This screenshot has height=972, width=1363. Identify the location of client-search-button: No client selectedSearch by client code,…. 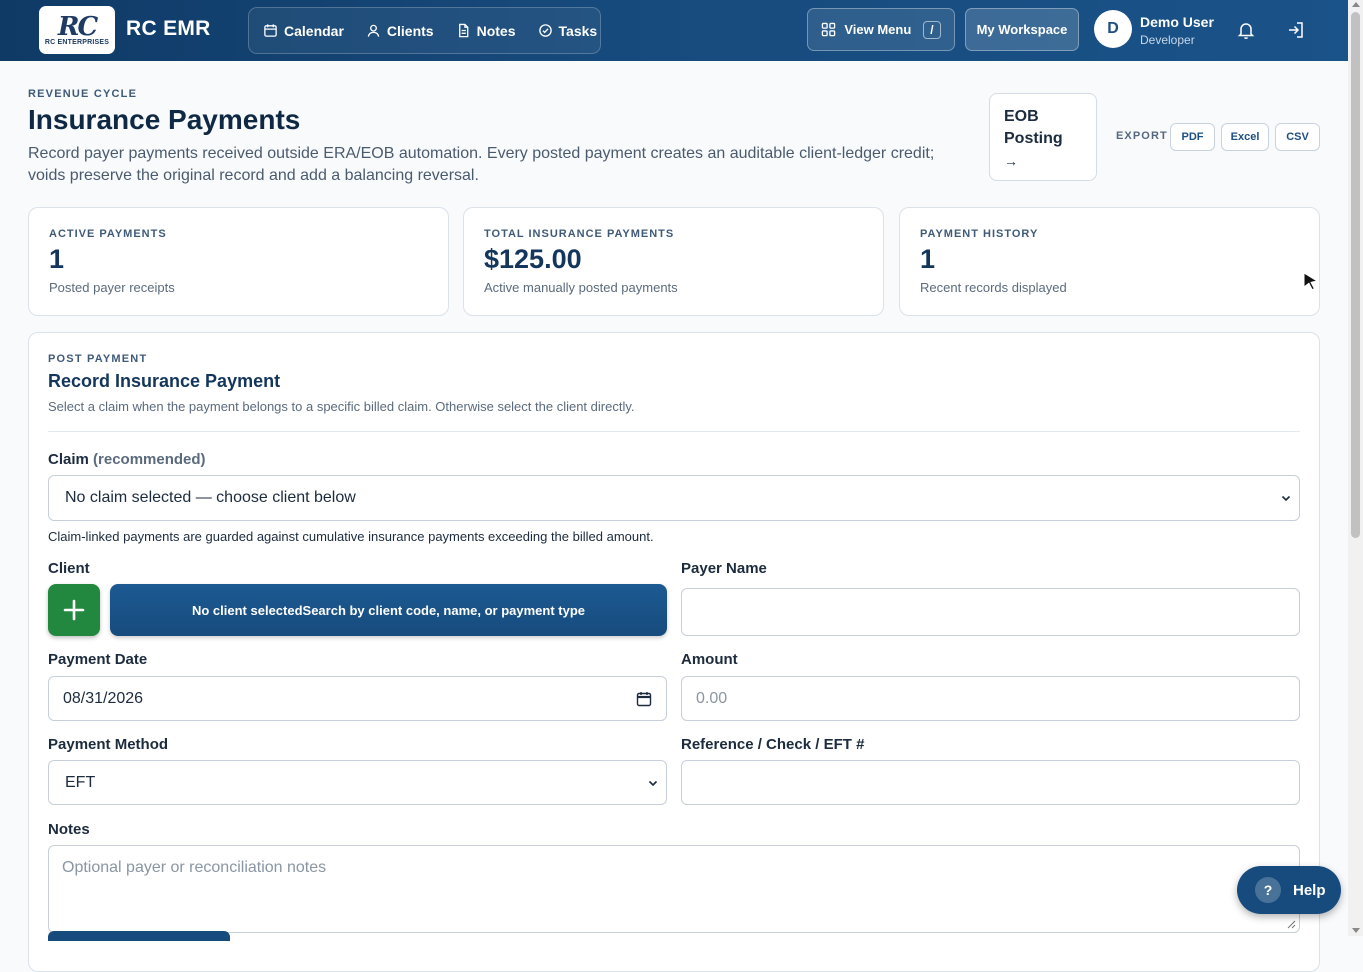
(388, 610).